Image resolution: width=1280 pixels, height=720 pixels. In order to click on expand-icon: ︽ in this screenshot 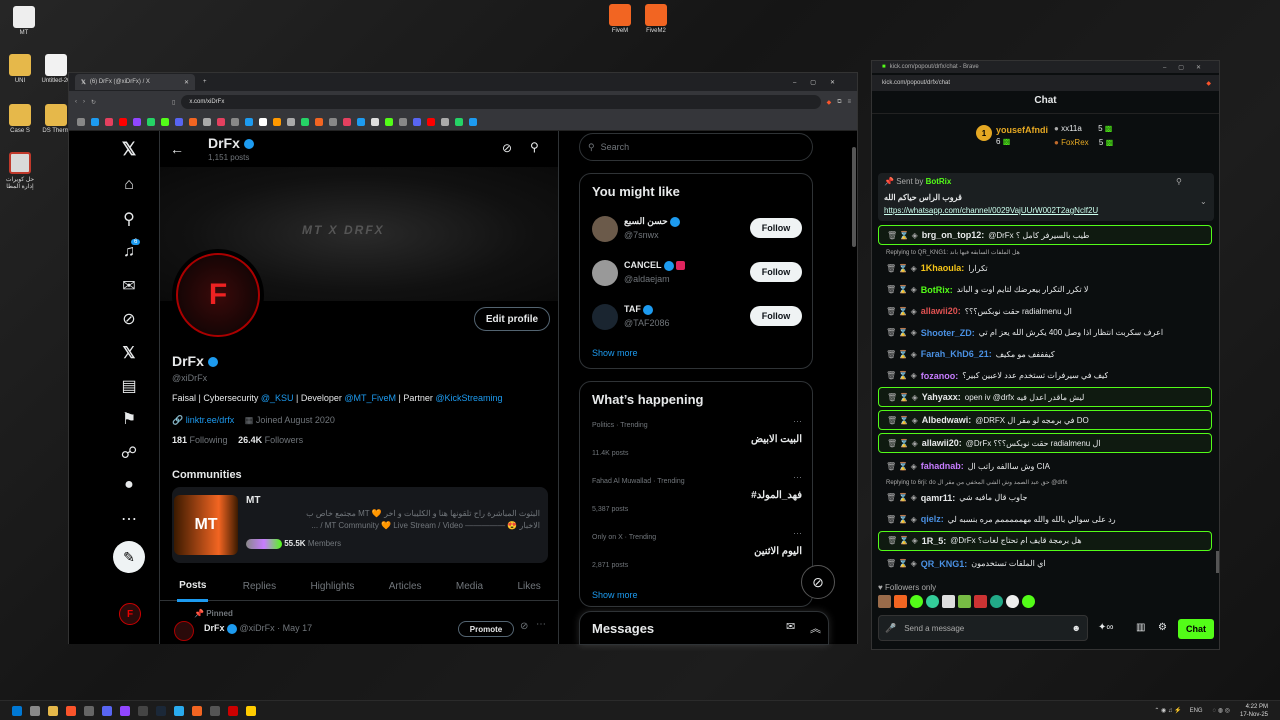, I will do `click(815, 628)`.